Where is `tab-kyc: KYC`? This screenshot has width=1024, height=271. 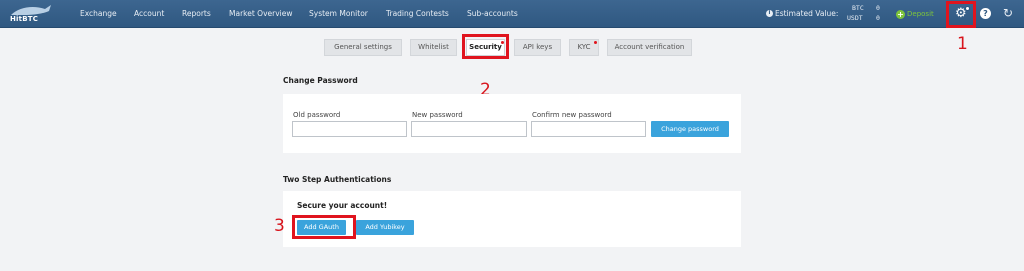
tab-kyc: KYC is located at coordinates (584, 47).